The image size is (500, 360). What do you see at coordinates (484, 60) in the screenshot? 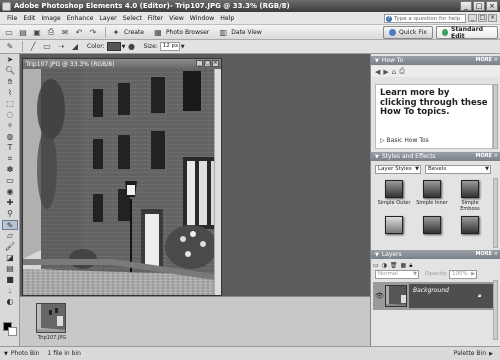
I see `howto-more-button: MORE` at bounding box center [484, 60].